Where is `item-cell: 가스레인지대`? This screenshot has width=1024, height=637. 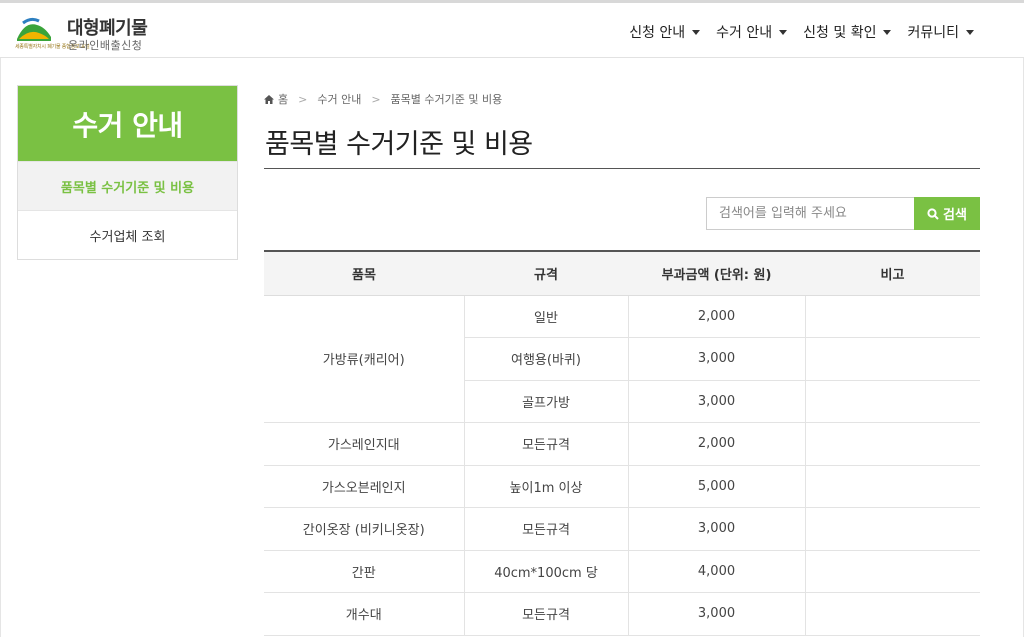 item-cell: 가스레인지대 is located at coordinates (364, 444).